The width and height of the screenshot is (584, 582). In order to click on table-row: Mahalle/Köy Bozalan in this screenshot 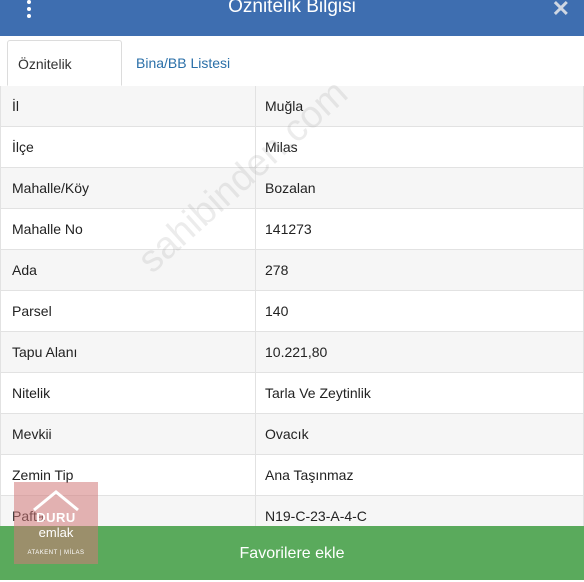, I will do `click(292, 188)`.